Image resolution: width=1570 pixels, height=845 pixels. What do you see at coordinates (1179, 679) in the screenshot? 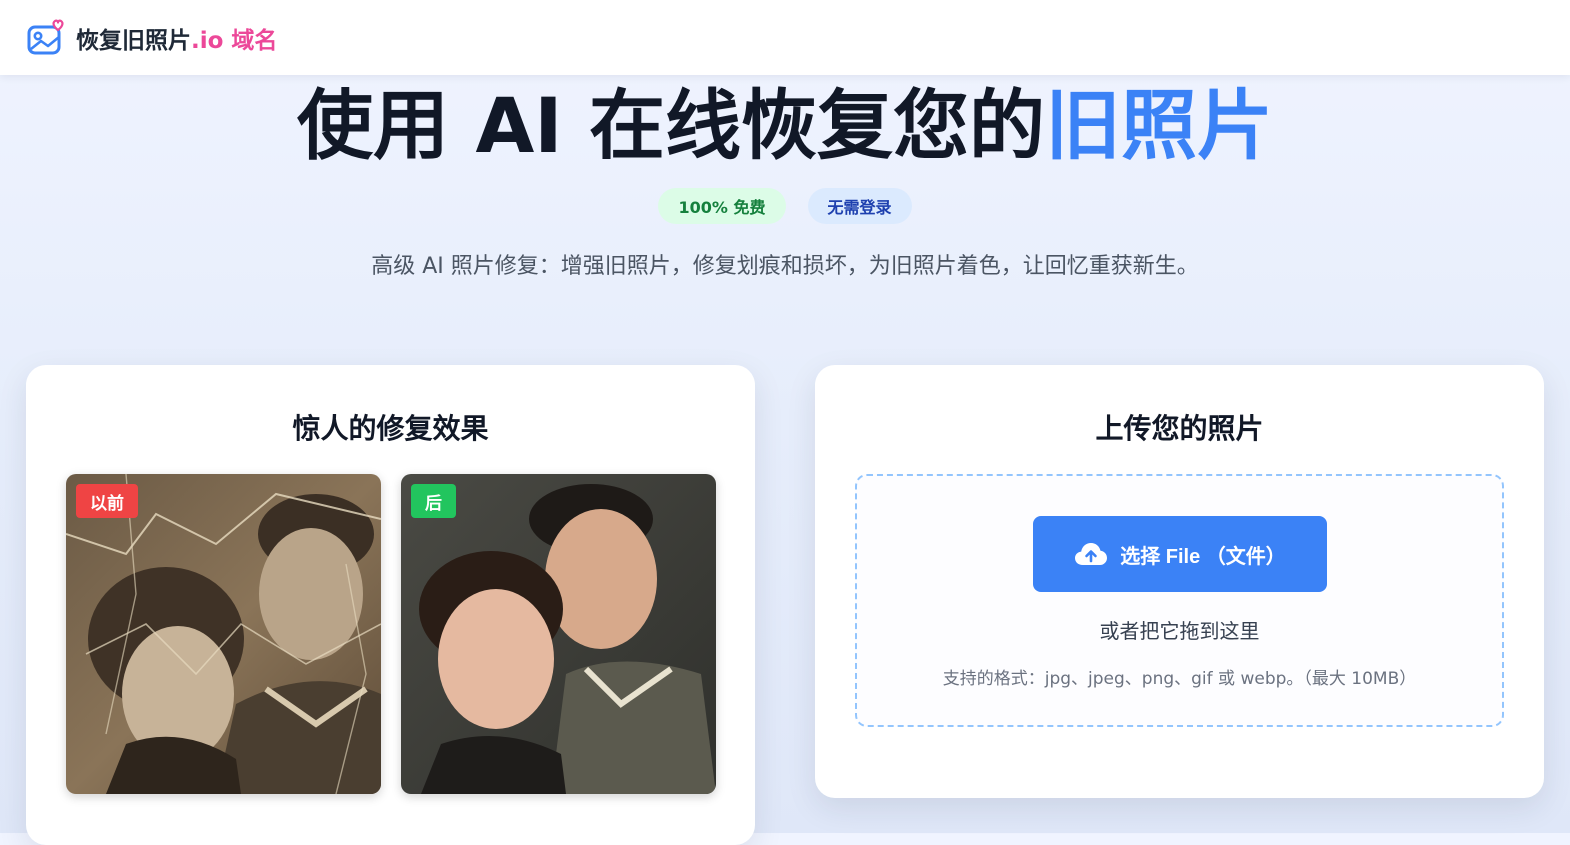
I see `supported-formats-text: 支持的格式：jpg、jpeg、png、gif 或 webp。（最大 10MB）` at bounding box center [1179, 679].